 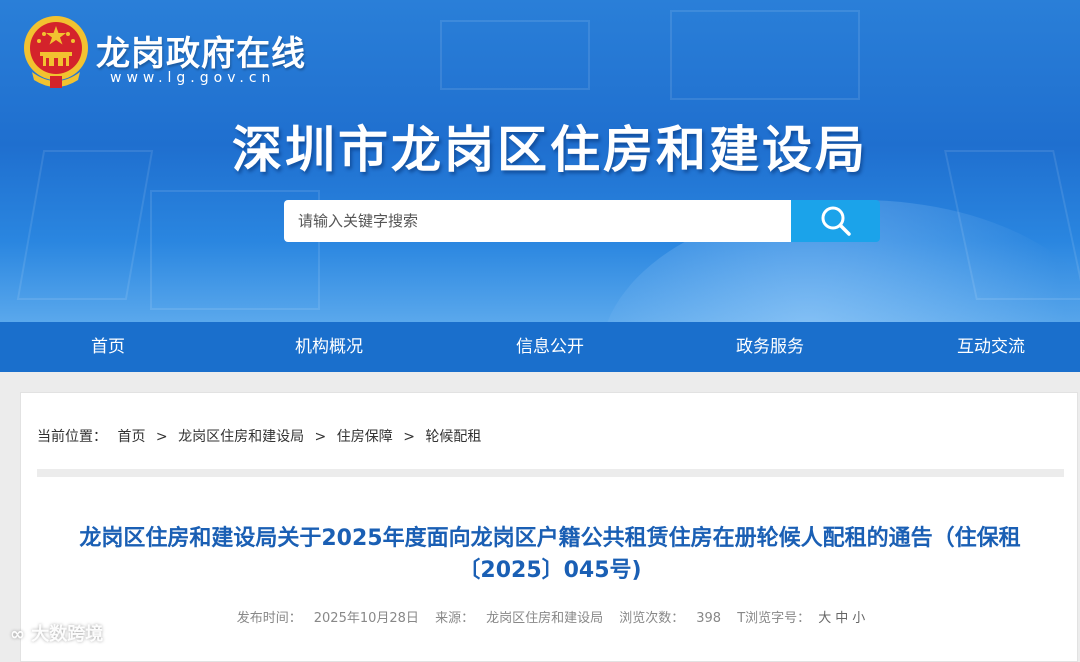 What do you see at coordinates (550, 473) in the screenshot?
I see `divider` at bounding box center [550, 473].